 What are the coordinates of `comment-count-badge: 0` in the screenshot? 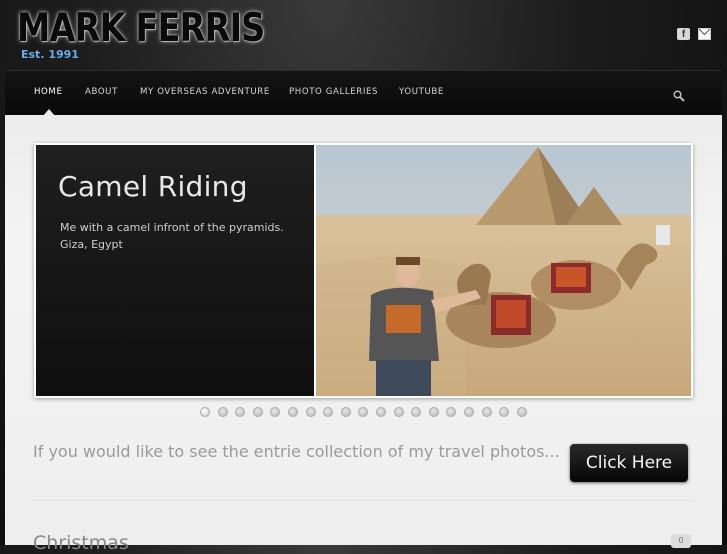 It's located at (681, 541).